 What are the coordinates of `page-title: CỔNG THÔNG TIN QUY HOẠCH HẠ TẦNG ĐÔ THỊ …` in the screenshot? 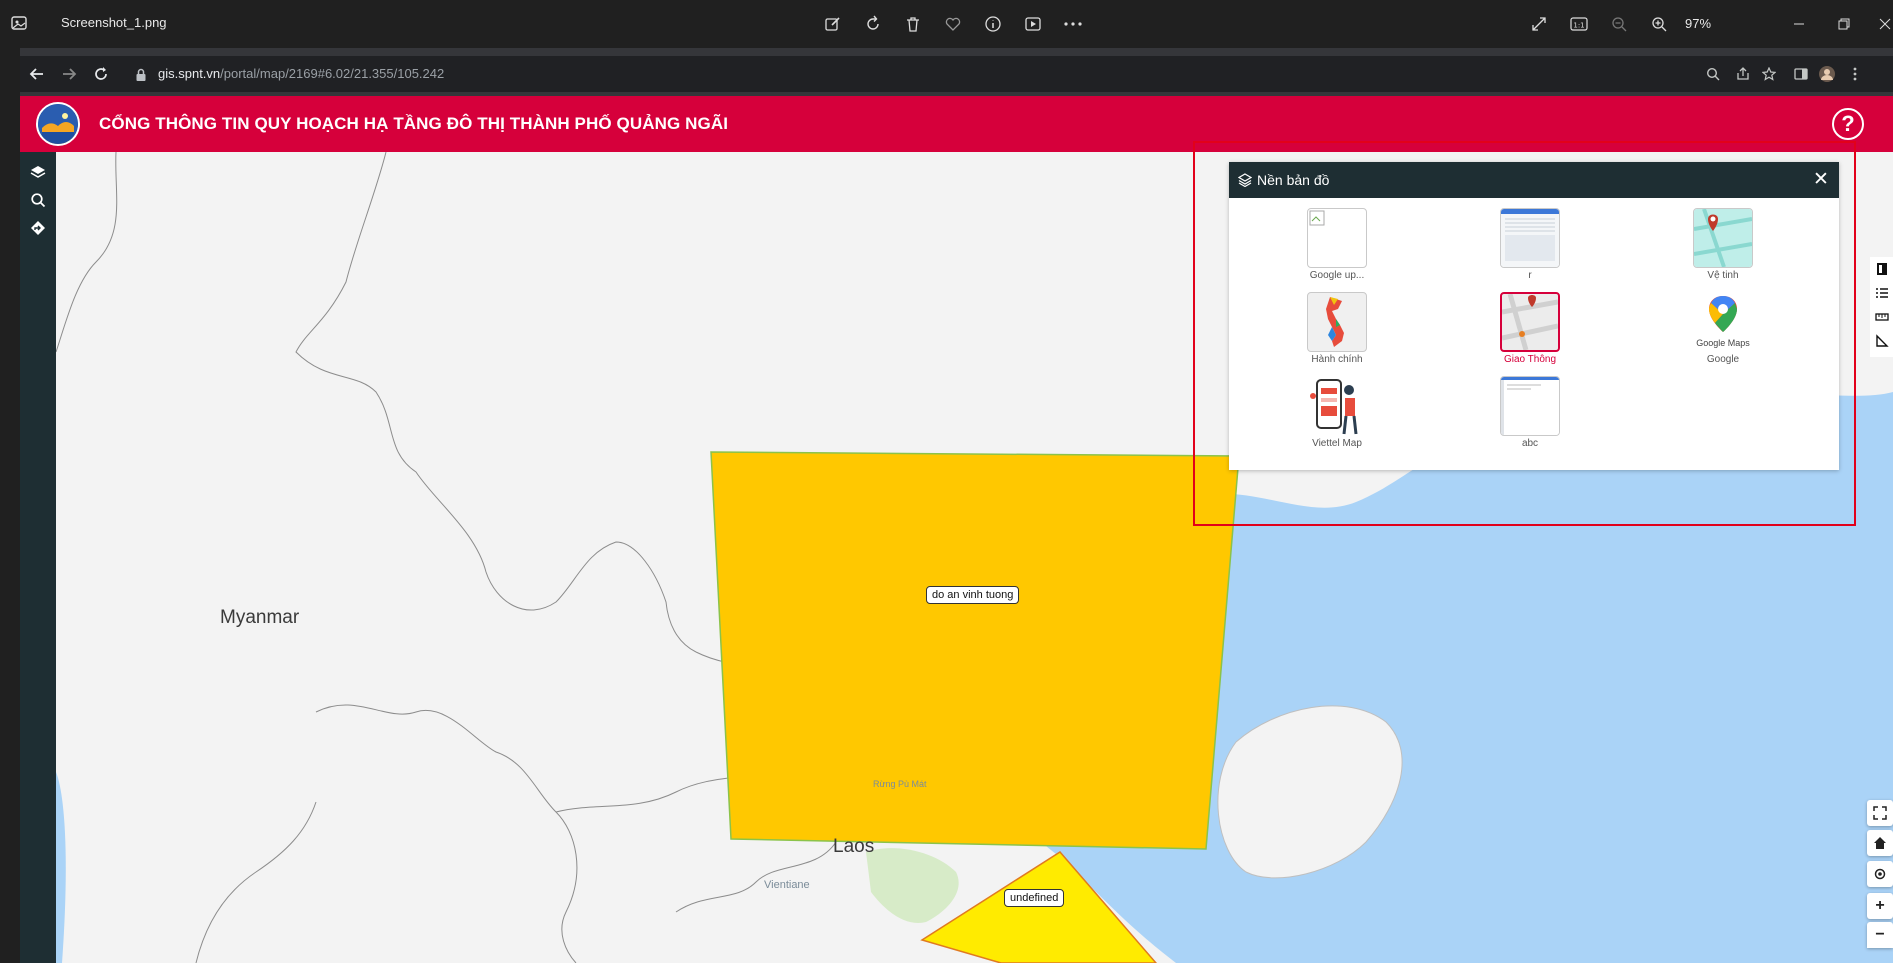 It's located at (414, 123).